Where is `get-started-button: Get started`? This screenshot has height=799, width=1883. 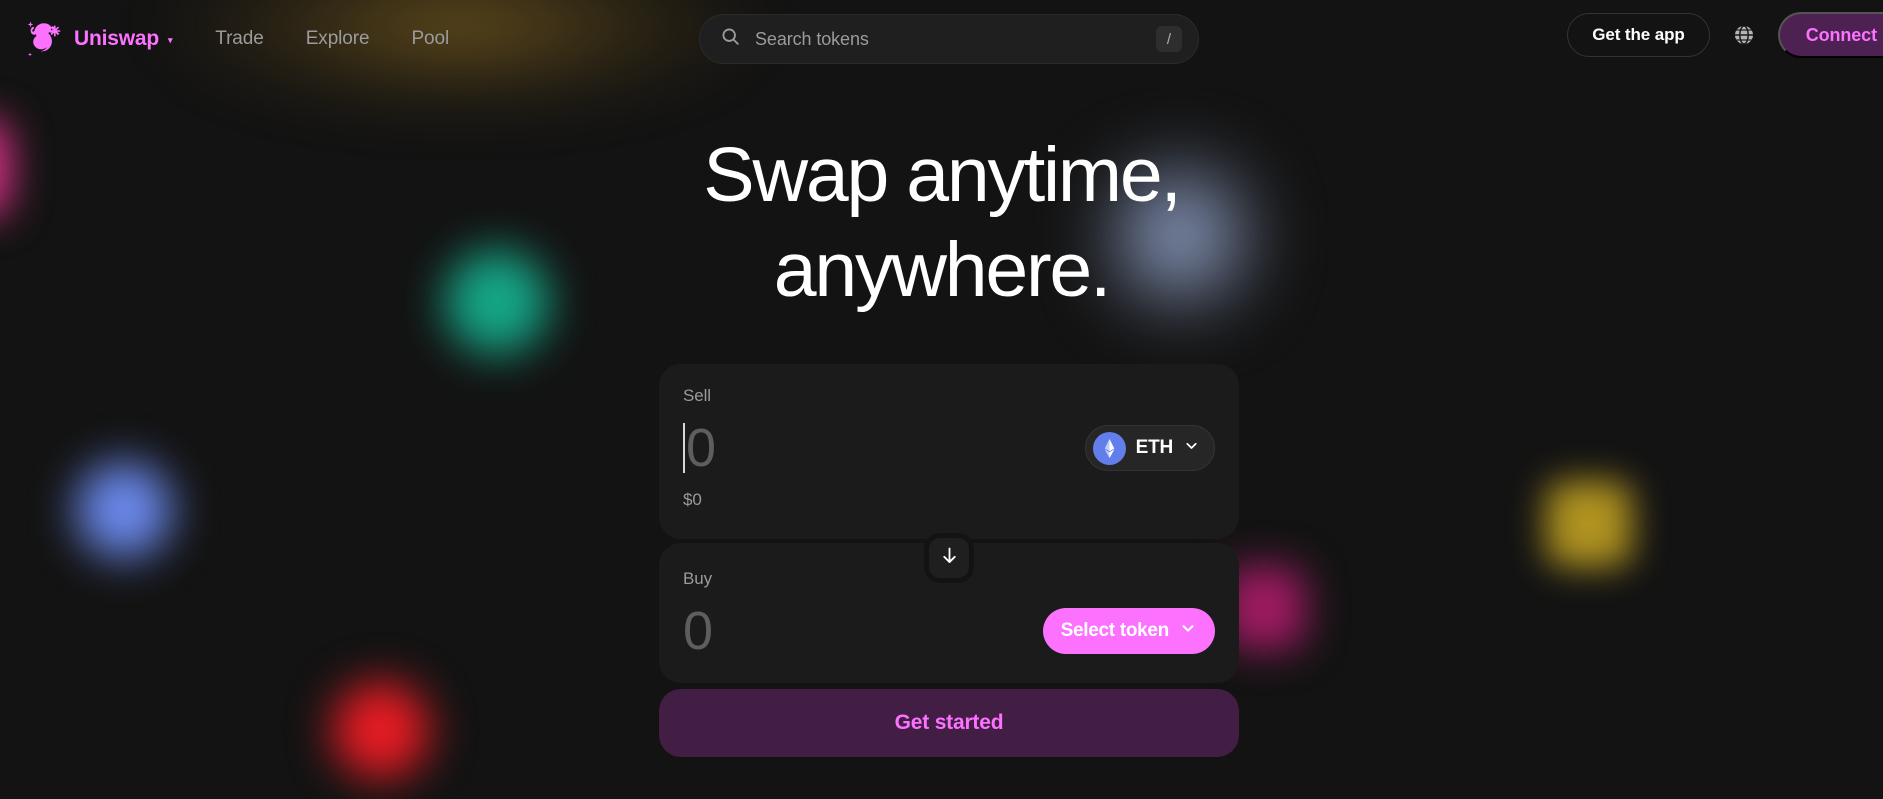 get-started-button: Get started is located at coordinates (949, 723).